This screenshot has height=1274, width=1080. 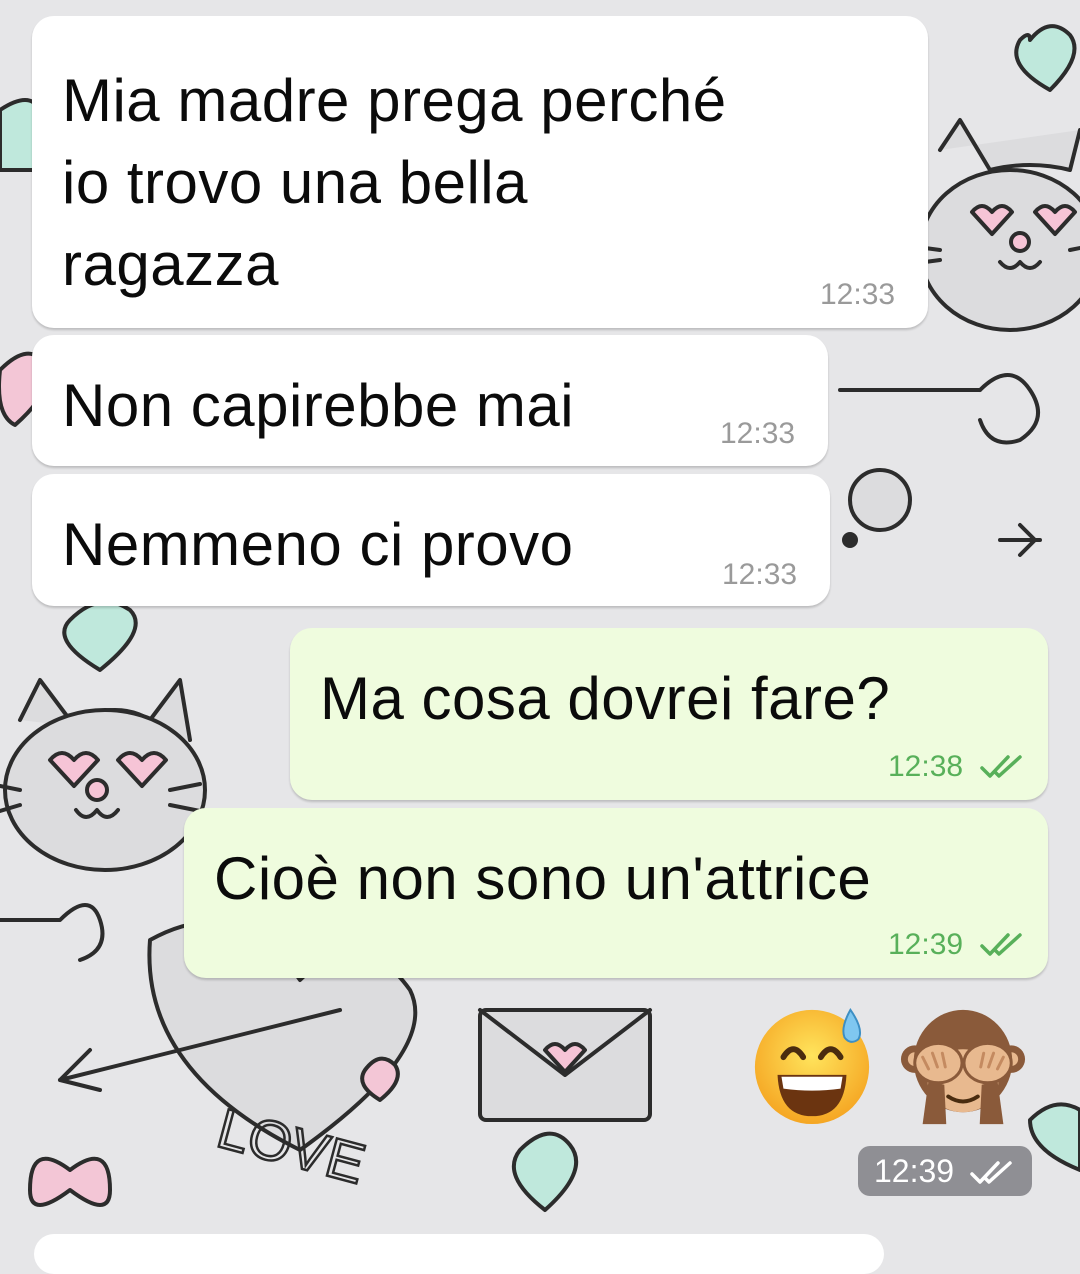 I want to click on see-no-evil-monkey-icon, so click(x=963, y=1067).